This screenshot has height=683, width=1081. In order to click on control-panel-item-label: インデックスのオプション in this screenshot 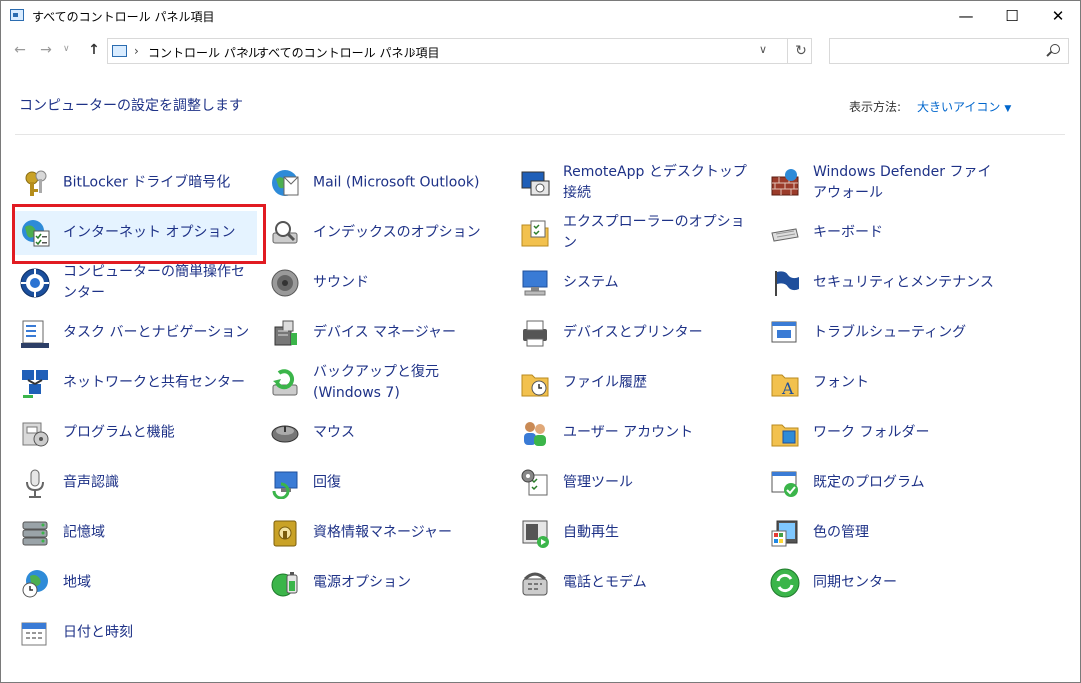, I will do `click(408, 233)`.